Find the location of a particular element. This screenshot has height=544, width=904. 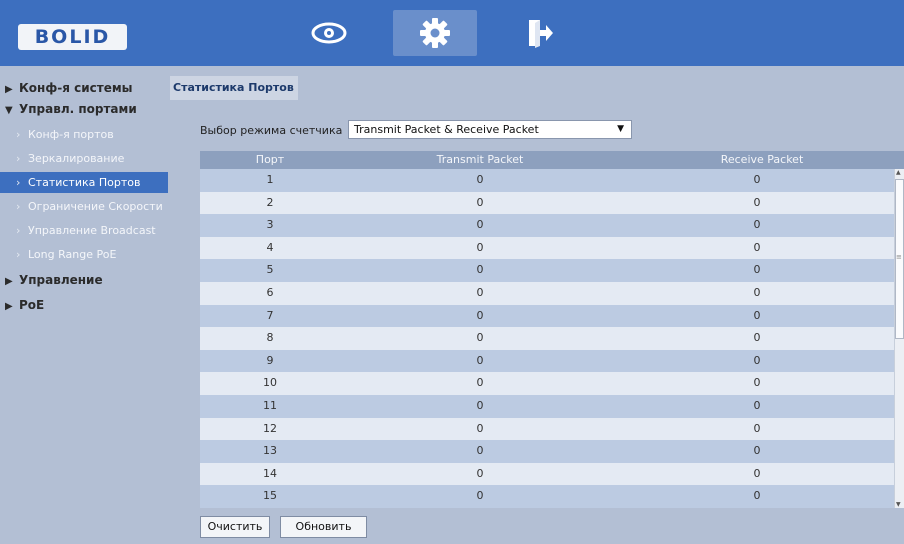

port-cell: 13 is located at coordinates (270, 451).